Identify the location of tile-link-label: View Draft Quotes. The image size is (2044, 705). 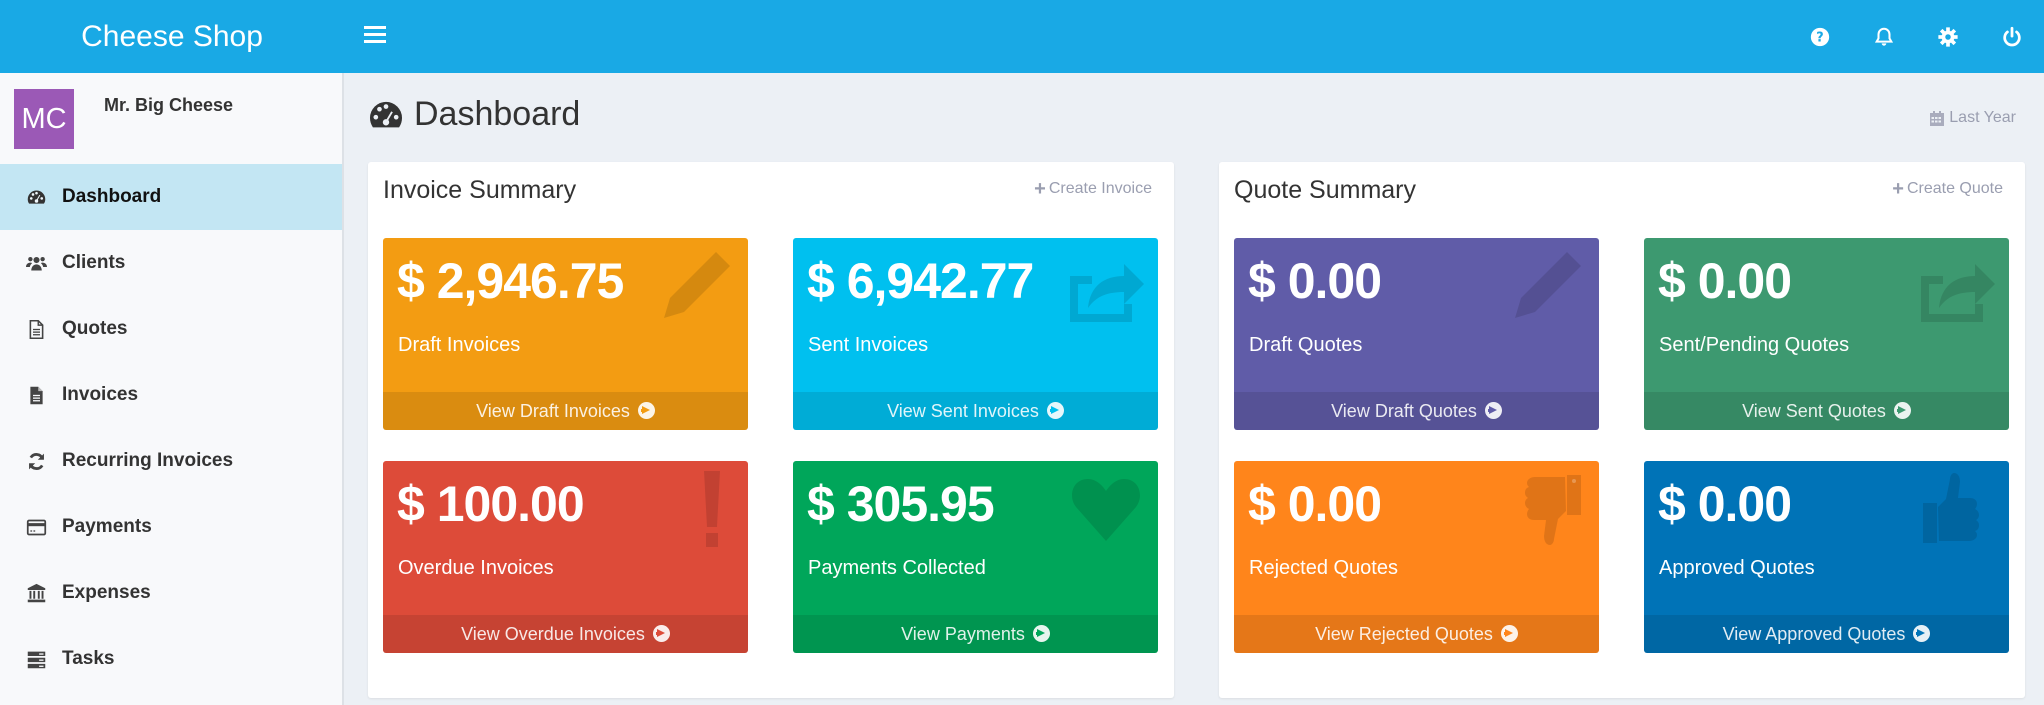
(1404, 411).